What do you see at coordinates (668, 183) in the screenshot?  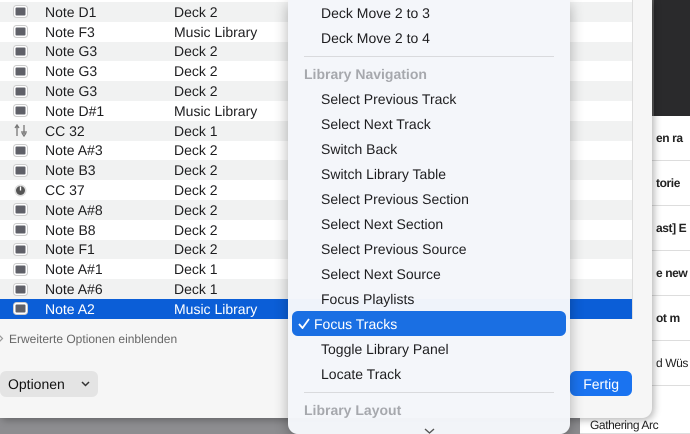 I see `list-item-text: torie` at bounding box center [668, 183].